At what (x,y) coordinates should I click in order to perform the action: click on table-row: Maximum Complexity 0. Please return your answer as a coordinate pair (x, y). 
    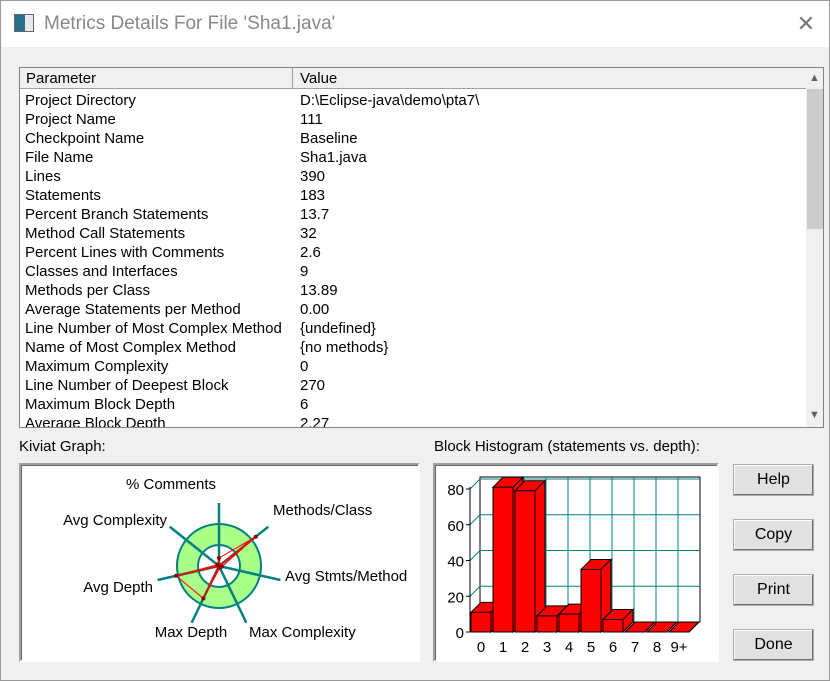
    Looking at the image, I should click on (413, 367).